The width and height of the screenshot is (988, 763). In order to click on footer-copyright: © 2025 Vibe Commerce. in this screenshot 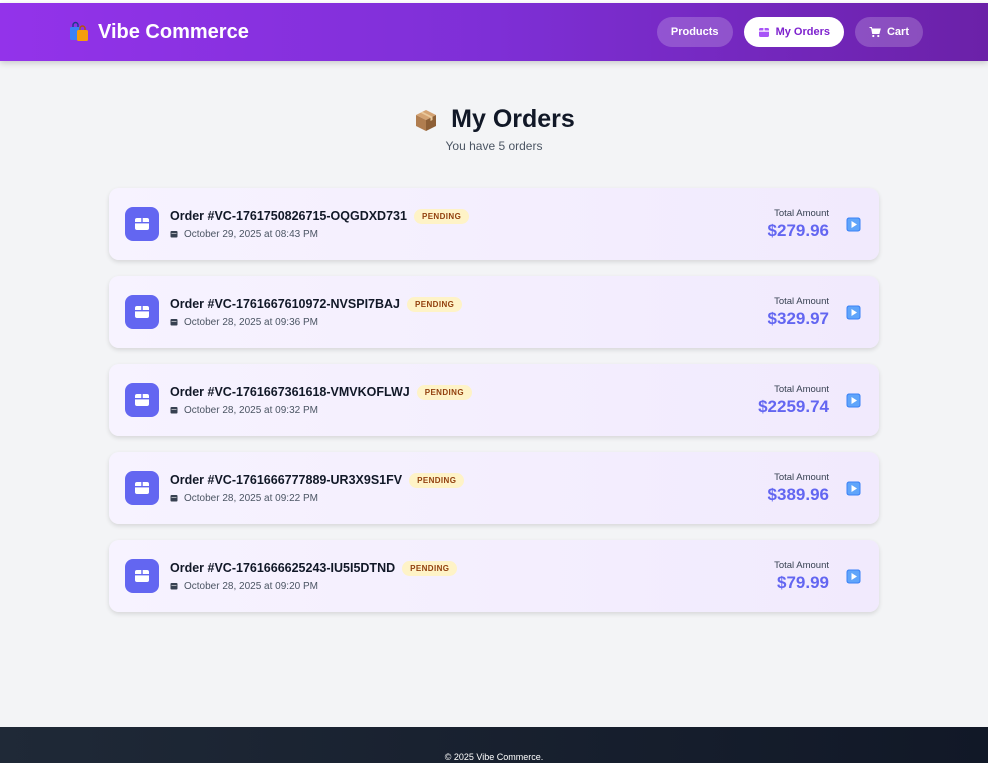, I will do `click(494, 757)`.